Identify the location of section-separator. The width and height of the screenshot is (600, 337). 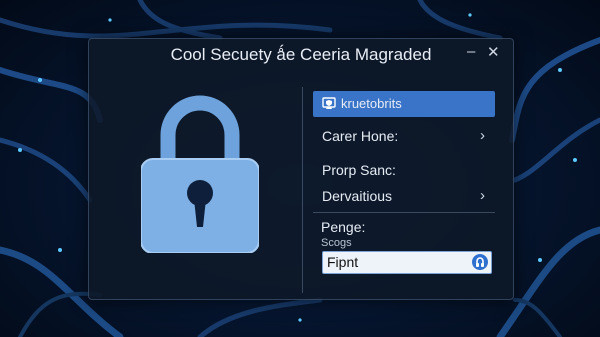
(404, 212).